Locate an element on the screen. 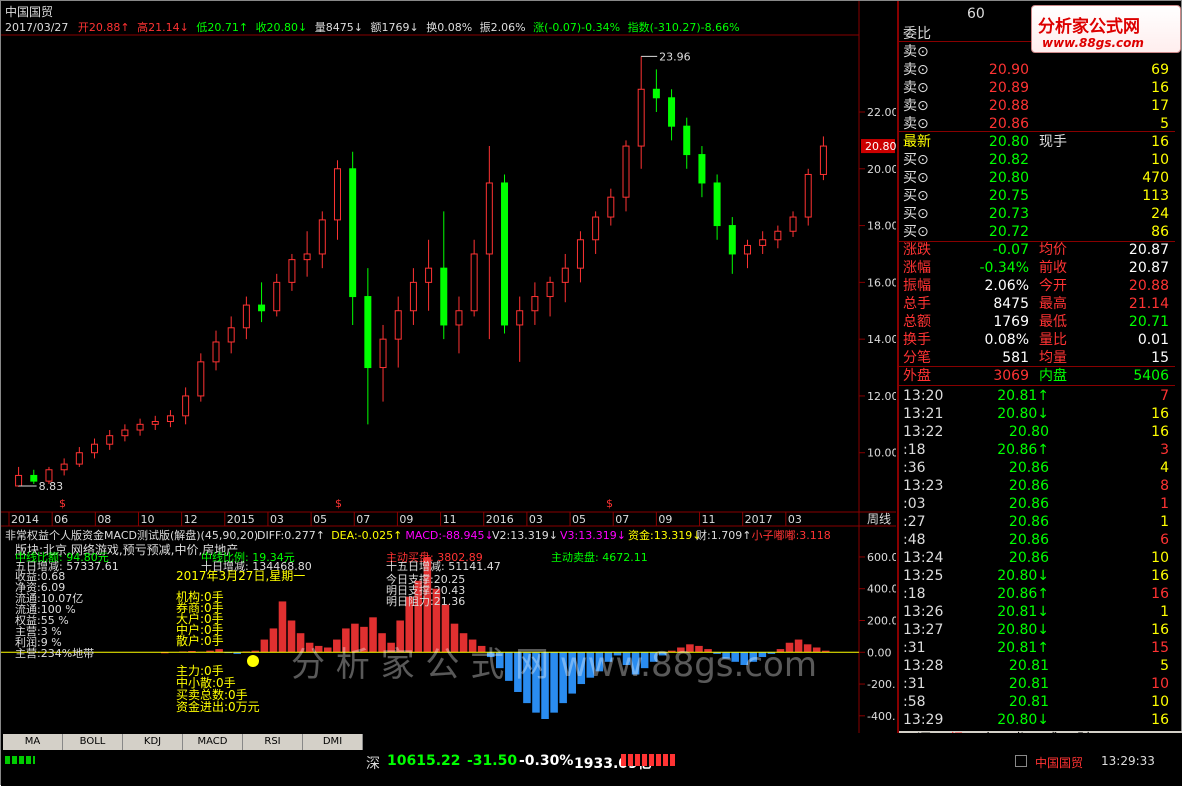  tick-volume: 1 is located at coordinates (1134, 522).